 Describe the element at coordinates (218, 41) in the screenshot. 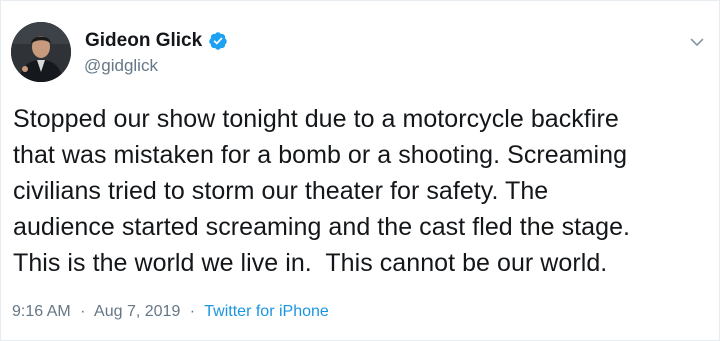

I see `verified-badge-icon` at that location.